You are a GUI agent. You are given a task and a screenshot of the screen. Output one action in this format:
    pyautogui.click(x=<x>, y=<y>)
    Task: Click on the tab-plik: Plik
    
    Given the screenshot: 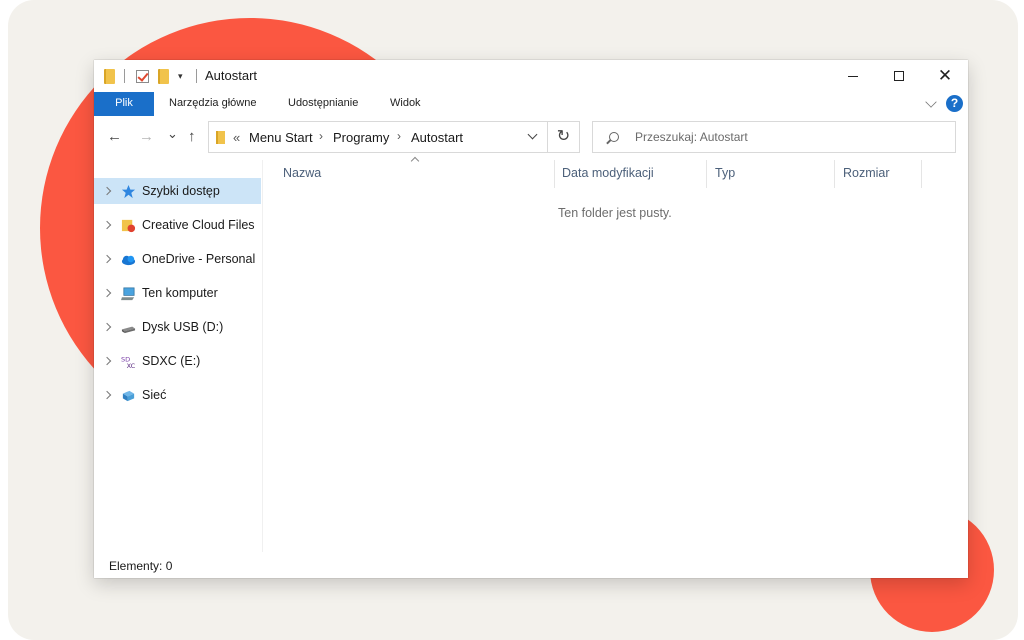 What is the action you would take?
    pyautogui.click(x=124, y=104)
    